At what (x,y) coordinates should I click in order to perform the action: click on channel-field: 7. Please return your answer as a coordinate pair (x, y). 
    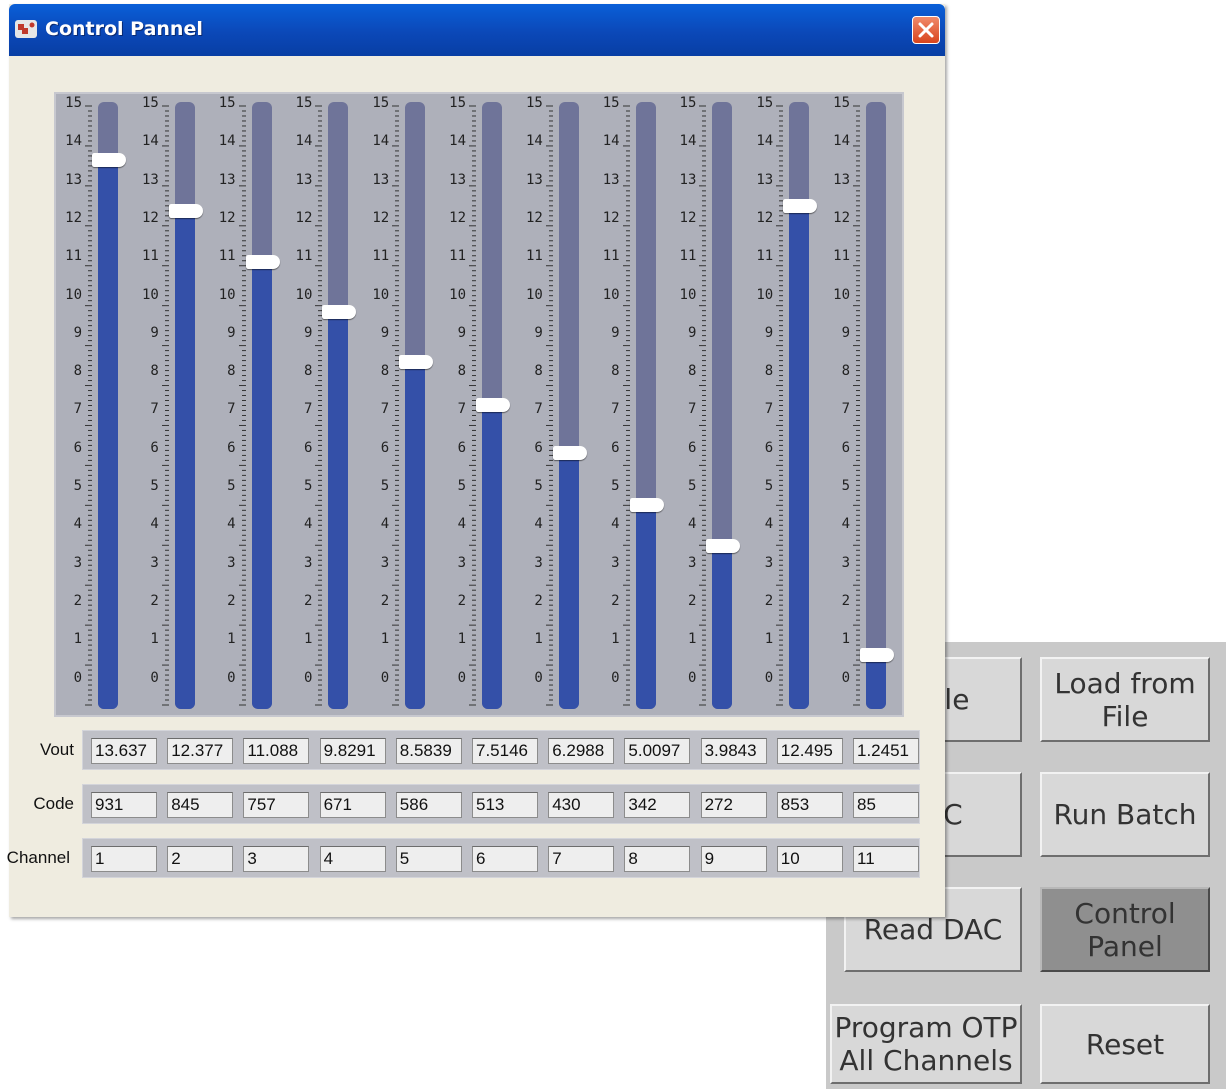
    Looking at the image, I should click on (581, 859).